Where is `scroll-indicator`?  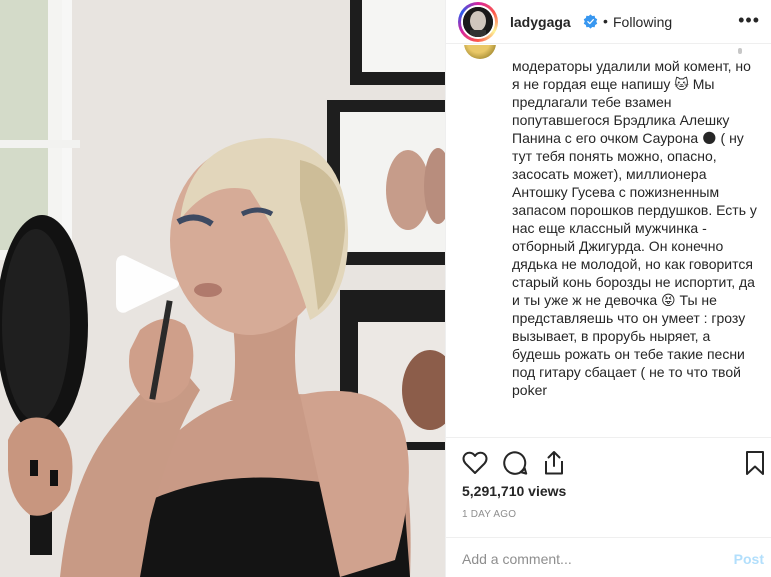 scroll-indicator is located at coordinates (740, 51).